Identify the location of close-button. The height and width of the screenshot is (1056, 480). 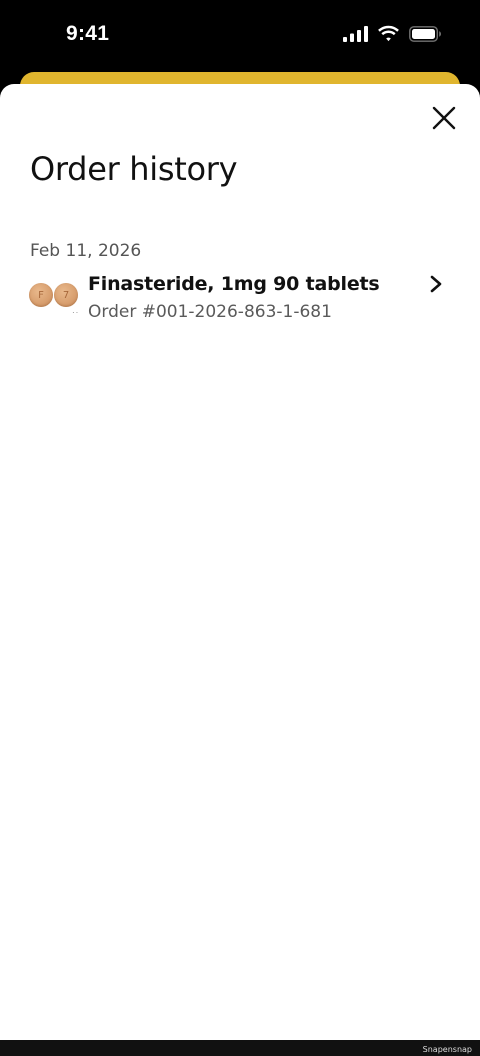
(444, 118).